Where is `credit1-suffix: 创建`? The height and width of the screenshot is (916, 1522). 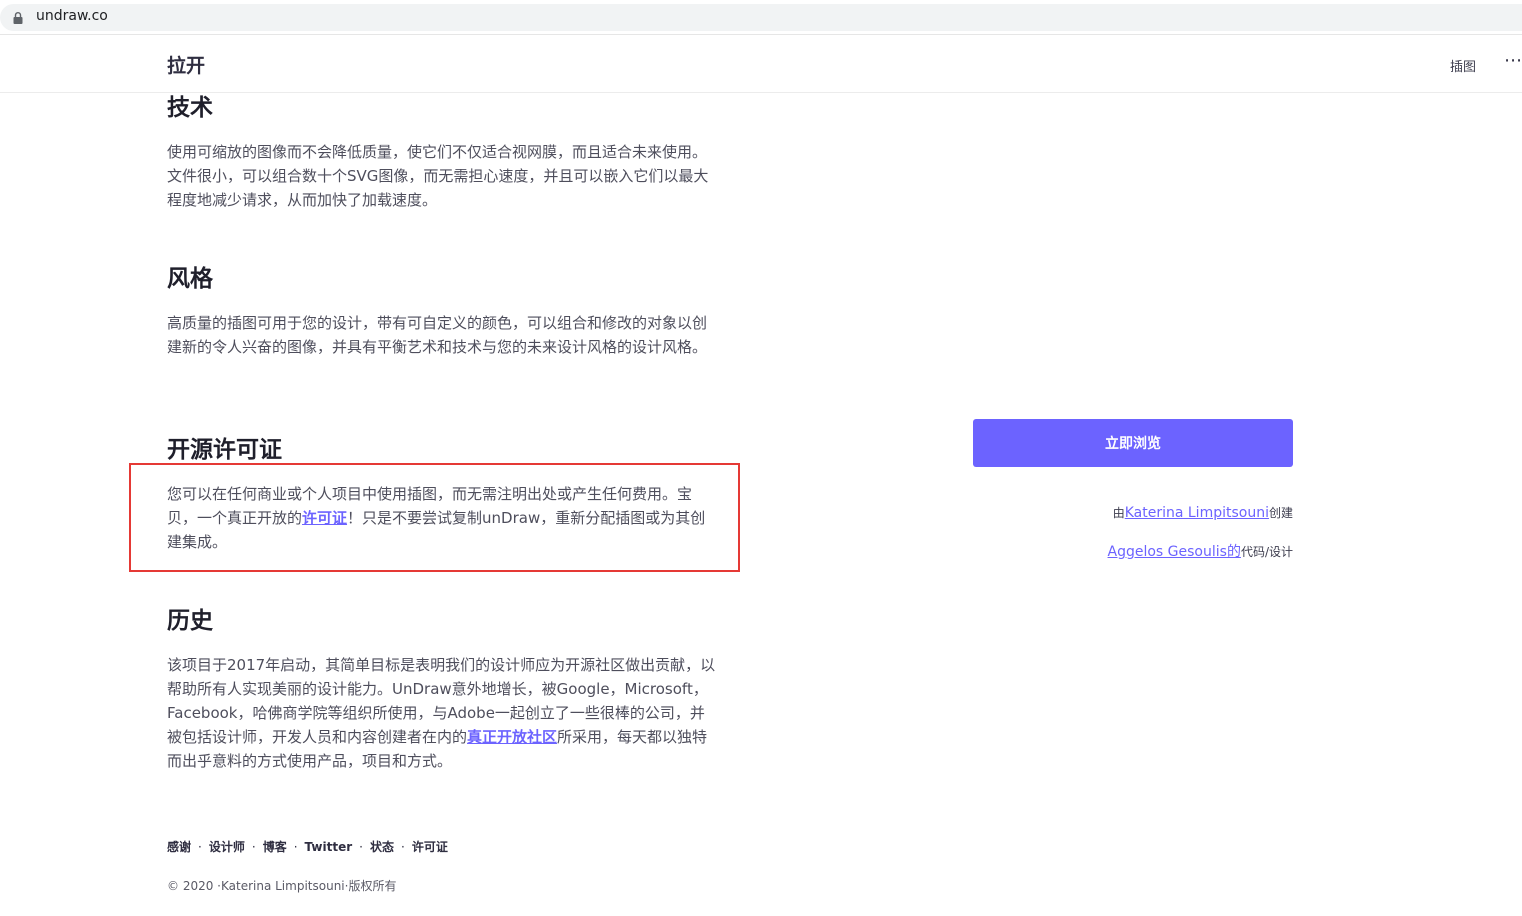
credit1-suffix: 创建 is located at coordinates (1280, 513).